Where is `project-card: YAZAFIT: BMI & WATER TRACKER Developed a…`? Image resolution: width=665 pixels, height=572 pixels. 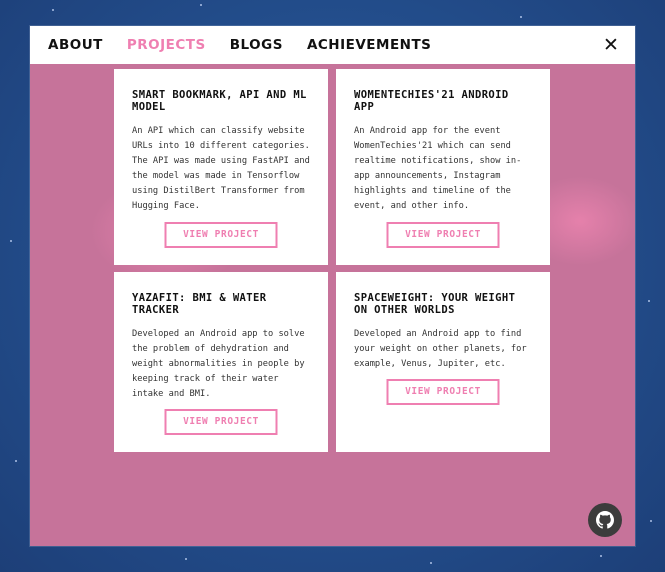 project-card: YAZAFIT: BMI & WATER TRACKER Developed a… is located at coordinates (221, 362).